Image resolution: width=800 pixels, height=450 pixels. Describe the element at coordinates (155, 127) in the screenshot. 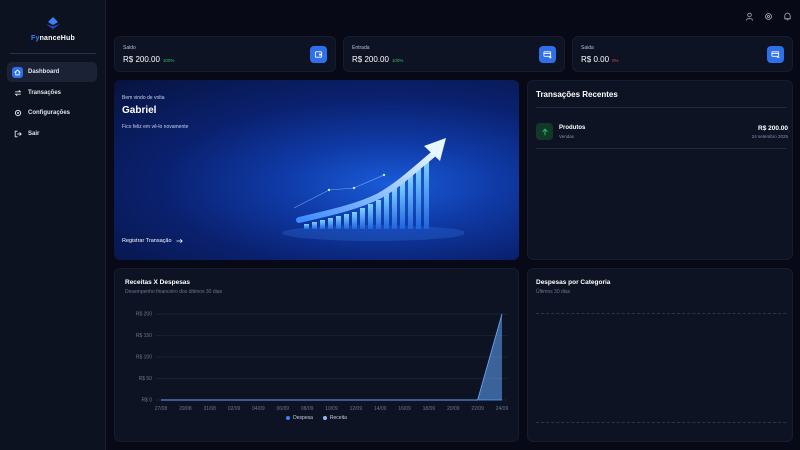

I see `welcome-subtitle: Fico feliz em vê-lo novamente` at that location.